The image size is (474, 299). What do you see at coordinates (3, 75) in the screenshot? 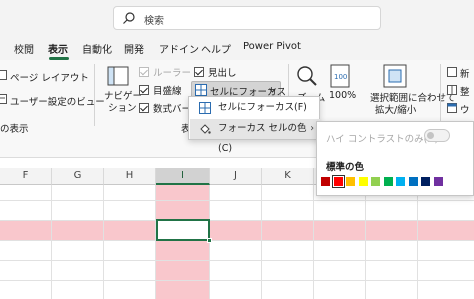
I see `page-layout-icon` at bounding box center [3, 75].